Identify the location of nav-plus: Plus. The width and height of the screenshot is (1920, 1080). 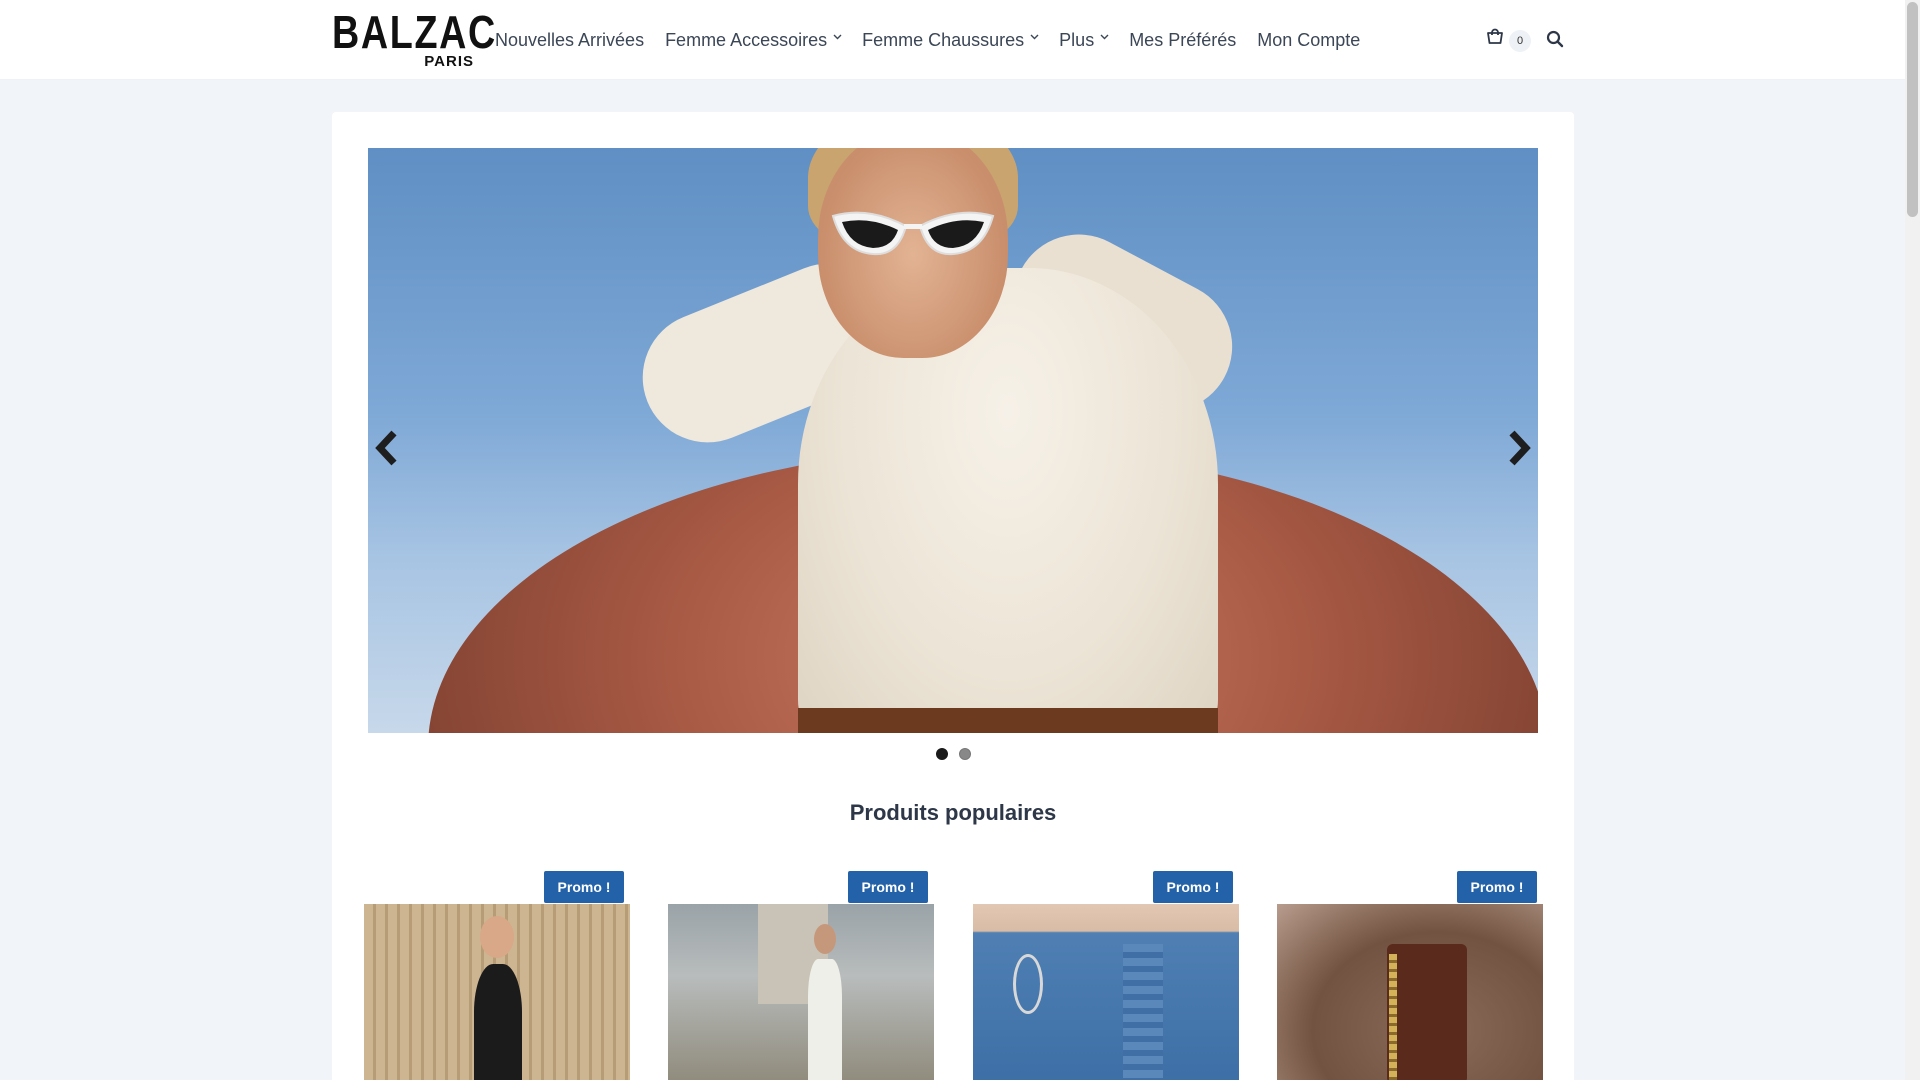
(1084, 40).